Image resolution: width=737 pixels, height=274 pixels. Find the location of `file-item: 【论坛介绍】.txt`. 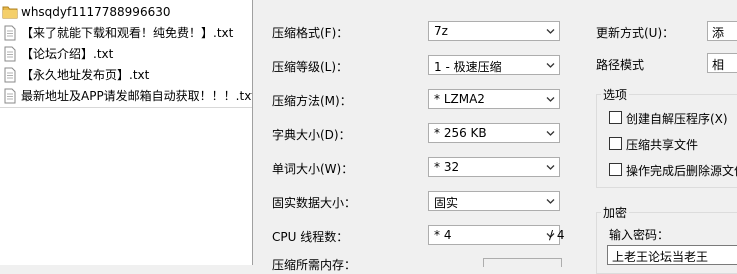

file-item: 【论坛介绍】.txt is located at coordinates (126, 53).